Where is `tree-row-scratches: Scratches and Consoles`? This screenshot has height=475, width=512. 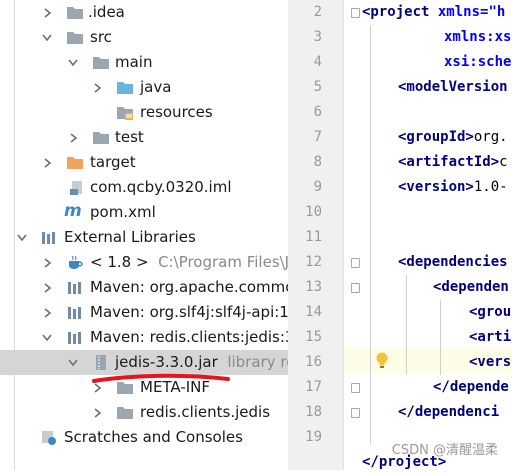 tree-row-scratches: Scratches and Consoles is located at coordinates (144, 437).